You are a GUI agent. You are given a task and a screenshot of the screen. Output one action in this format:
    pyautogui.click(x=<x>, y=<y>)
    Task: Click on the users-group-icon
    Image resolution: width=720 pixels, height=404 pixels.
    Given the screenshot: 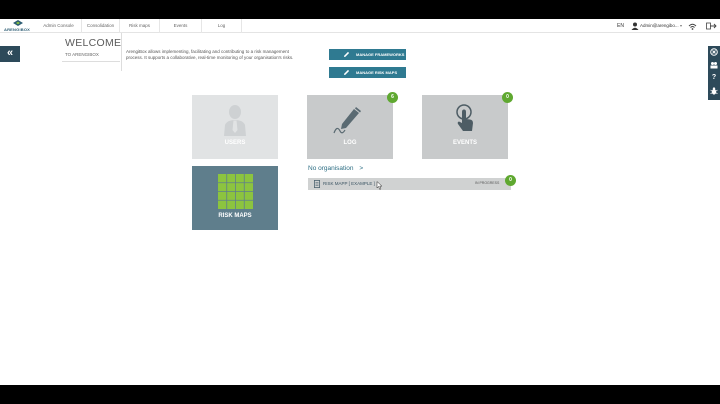 What is the action you would take?
    pyautogui.click(x=714, y=65)
    